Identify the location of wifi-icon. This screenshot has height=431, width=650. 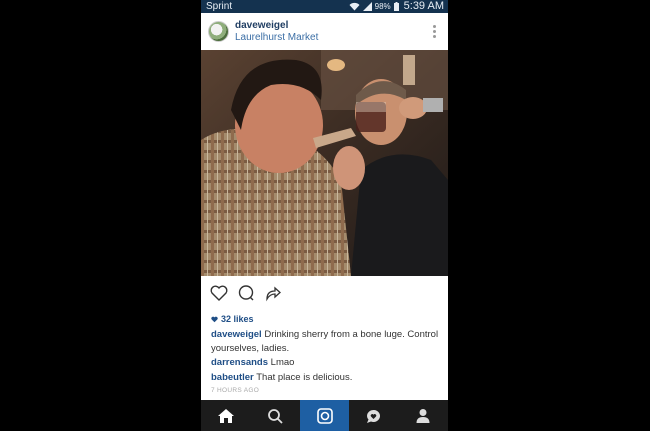
(354, 6).